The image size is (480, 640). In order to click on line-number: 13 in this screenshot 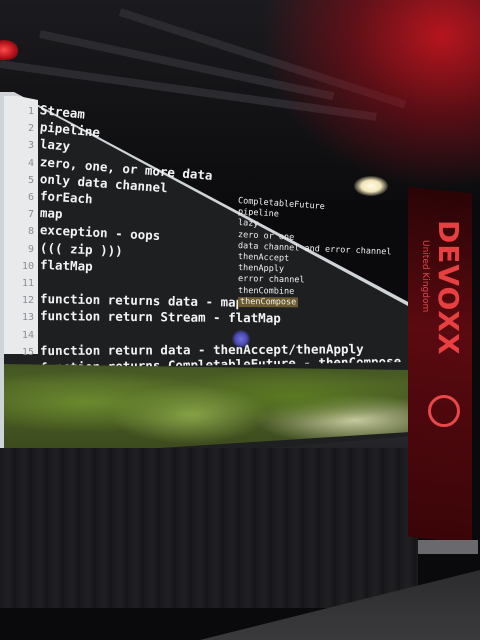, I will do `click(27, 318)`.